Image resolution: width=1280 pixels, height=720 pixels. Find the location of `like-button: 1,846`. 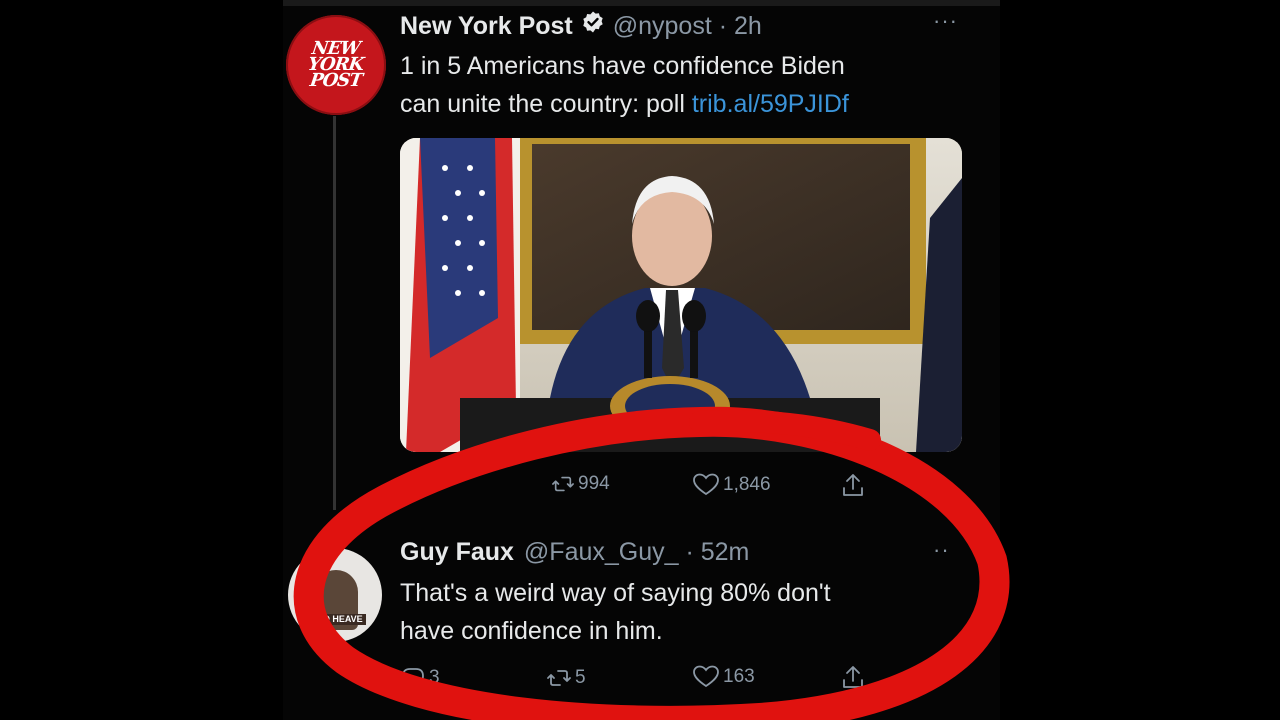

like-button: 1,846 is located at coordinates (732, 485).